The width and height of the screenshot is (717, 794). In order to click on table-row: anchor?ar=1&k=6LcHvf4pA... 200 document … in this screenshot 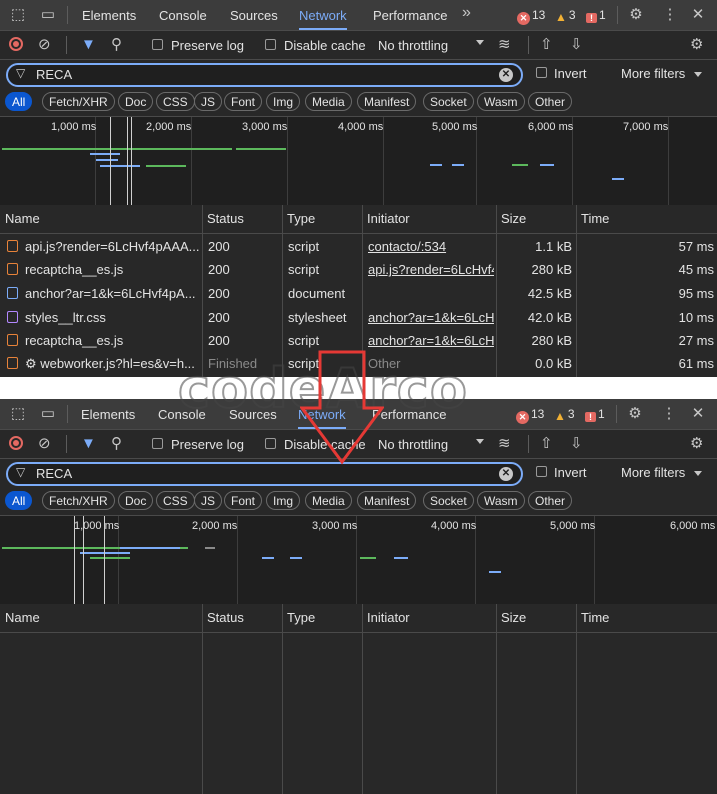, I will do `click(358, 293)`.